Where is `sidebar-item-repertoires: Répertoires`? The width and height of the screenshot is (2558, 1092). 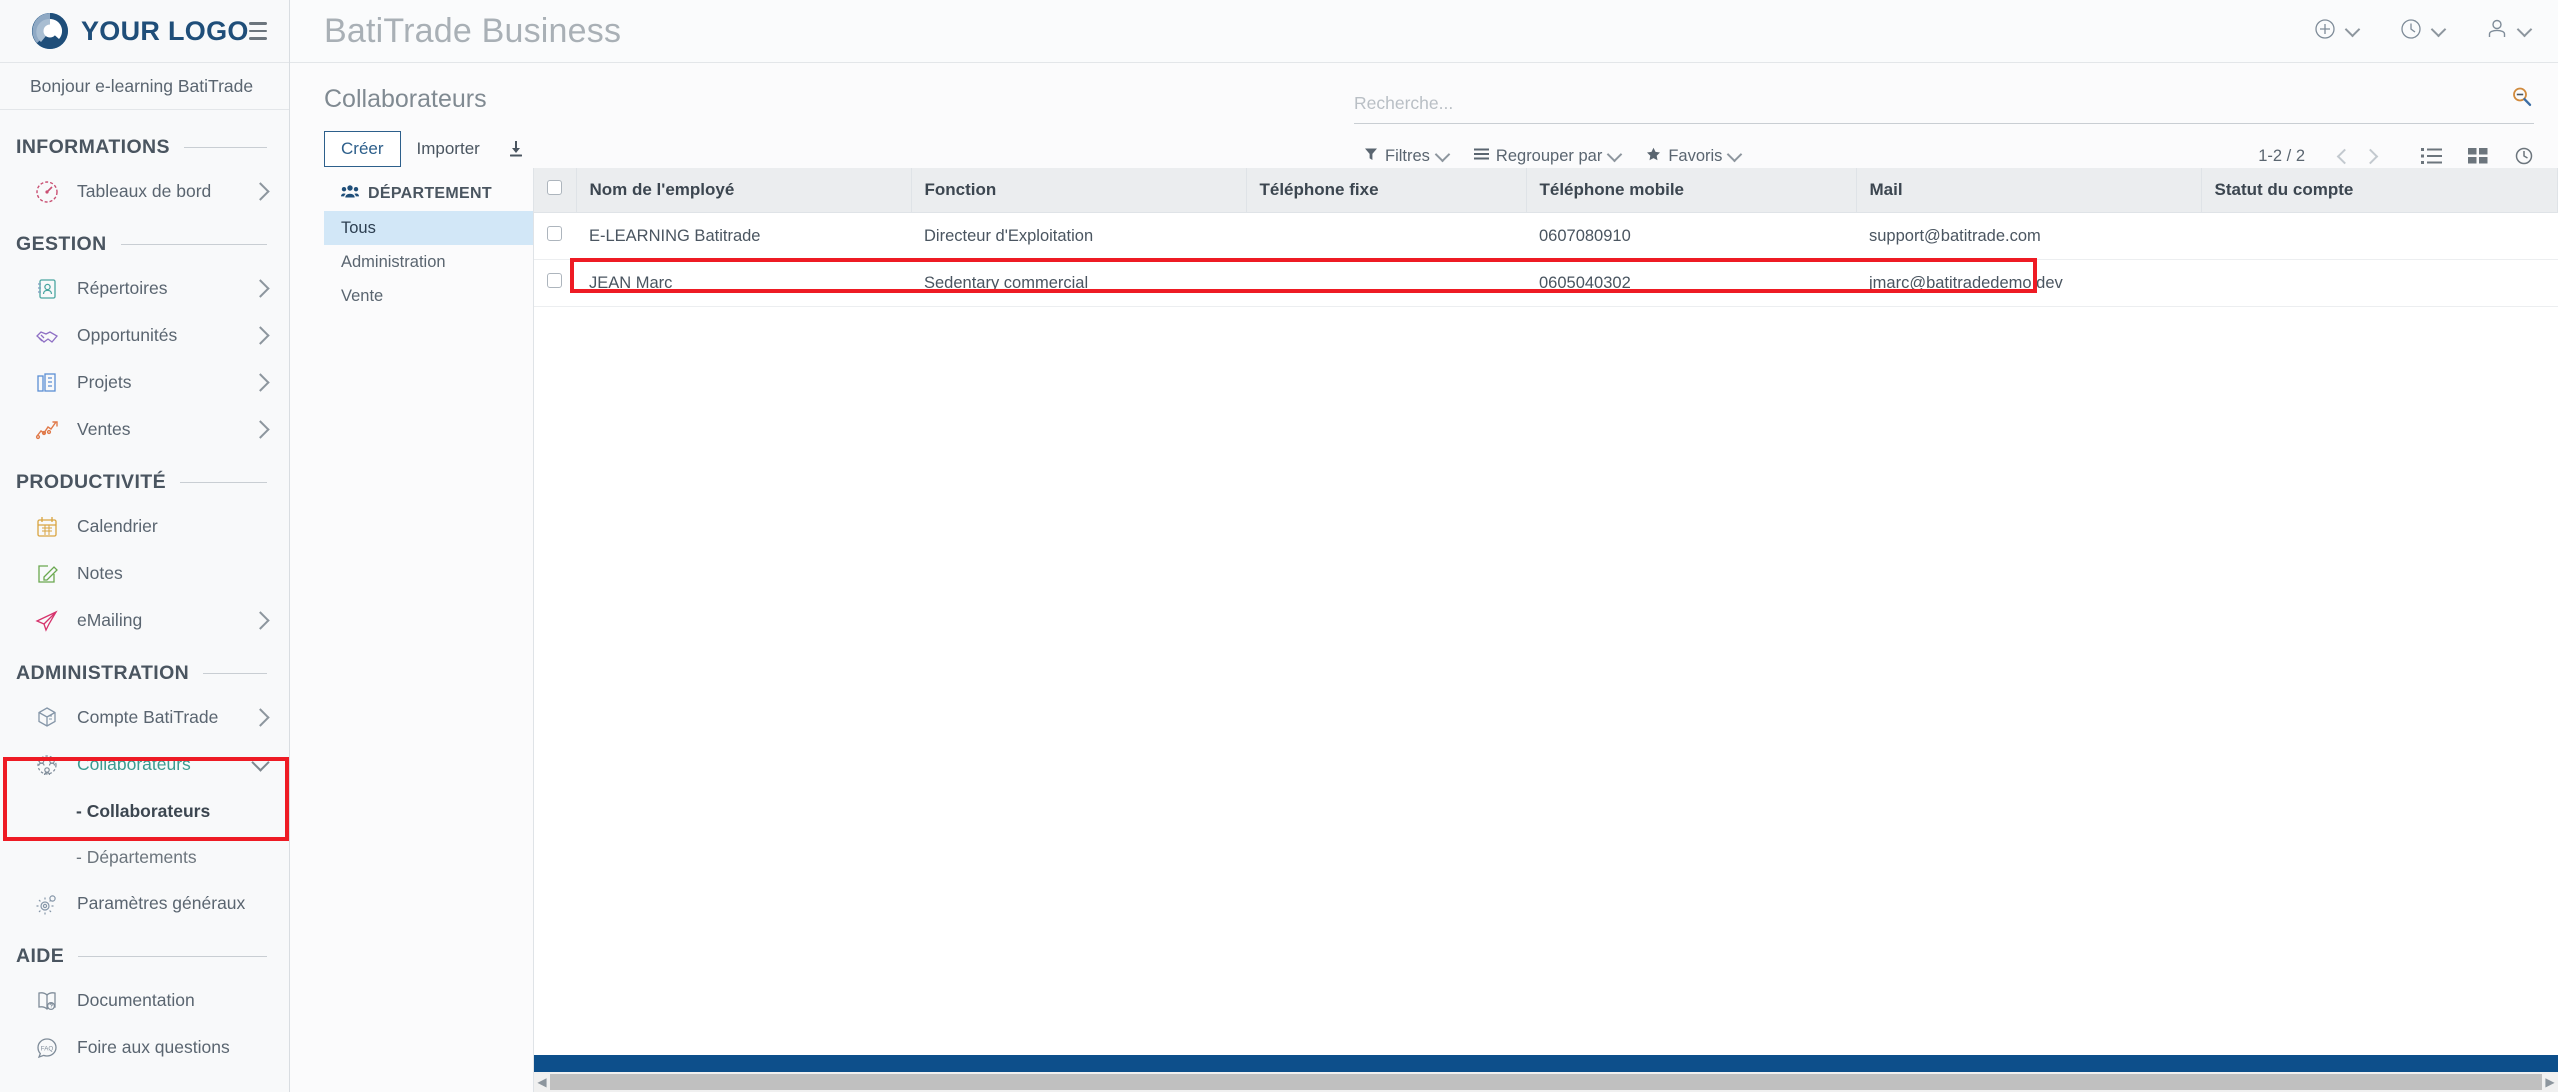
sidebar-item-repertoires: Répertoires is located at coordinates (144, 288).